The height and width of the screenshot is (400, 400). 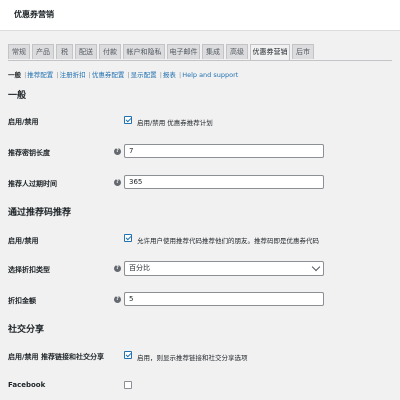 What do you see at coordinates (192, 358) in the screenshot?
I see `enable-social-text: 启用，则显示推荐链接和社交分享选项` at bounding box center [192, 358].